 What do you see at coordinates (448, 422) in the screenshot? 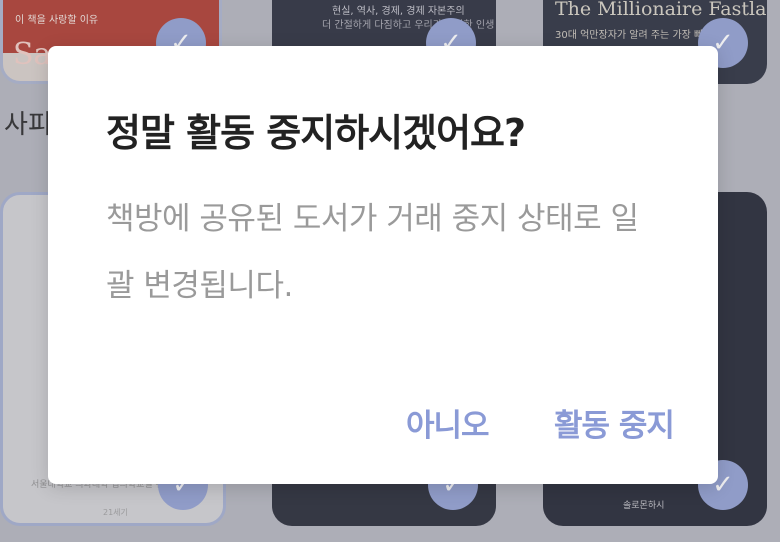
I see `cancel-button: 아니오` at bounding box center [448, 422].